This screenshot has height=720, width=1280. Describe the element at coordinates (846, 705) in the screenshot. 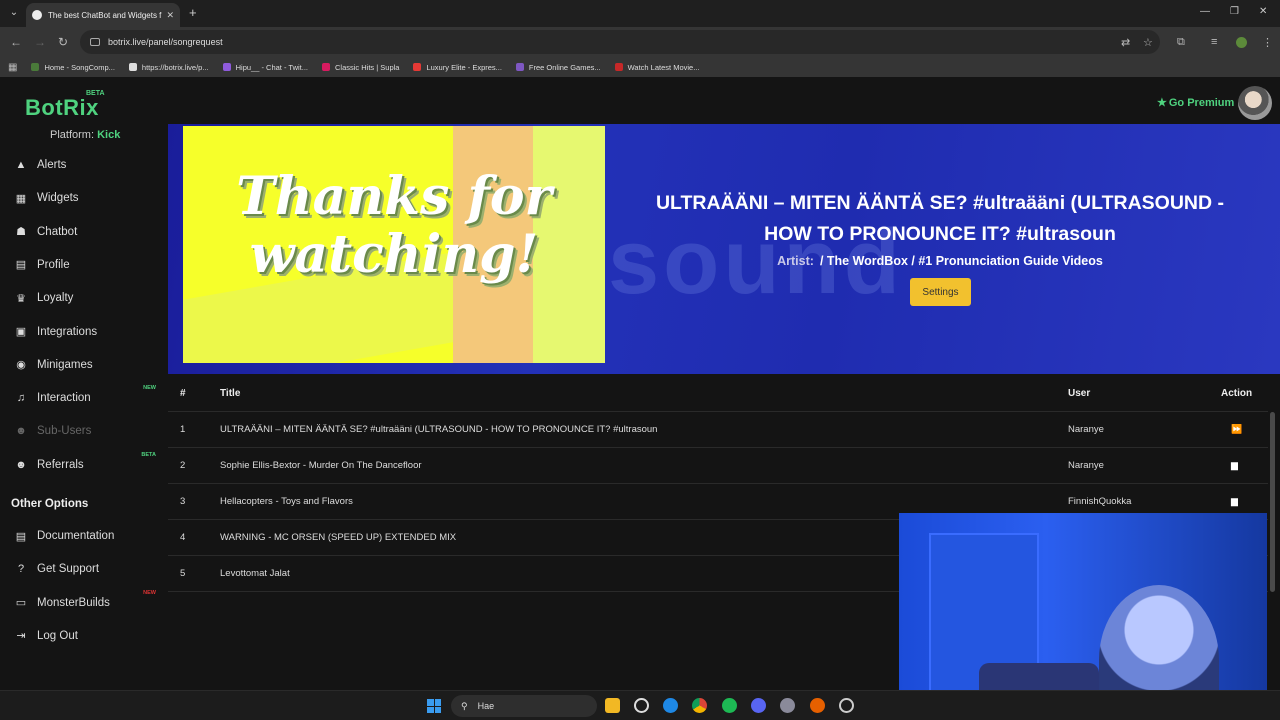

I see `app-tray-icon` at that location.